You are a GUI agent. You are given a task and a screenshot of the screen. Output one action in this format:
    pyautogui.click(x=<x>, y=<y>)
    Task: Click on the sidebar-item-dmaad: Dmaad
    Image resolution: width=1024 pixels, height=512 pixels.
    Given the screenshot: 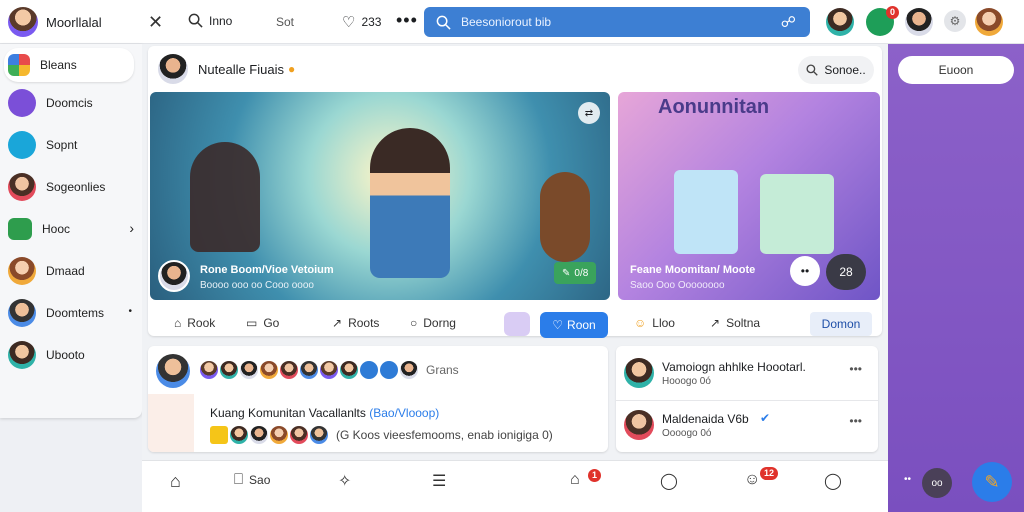 What is the action you would take?
    pyautogui.click(x=71, y=271)
    